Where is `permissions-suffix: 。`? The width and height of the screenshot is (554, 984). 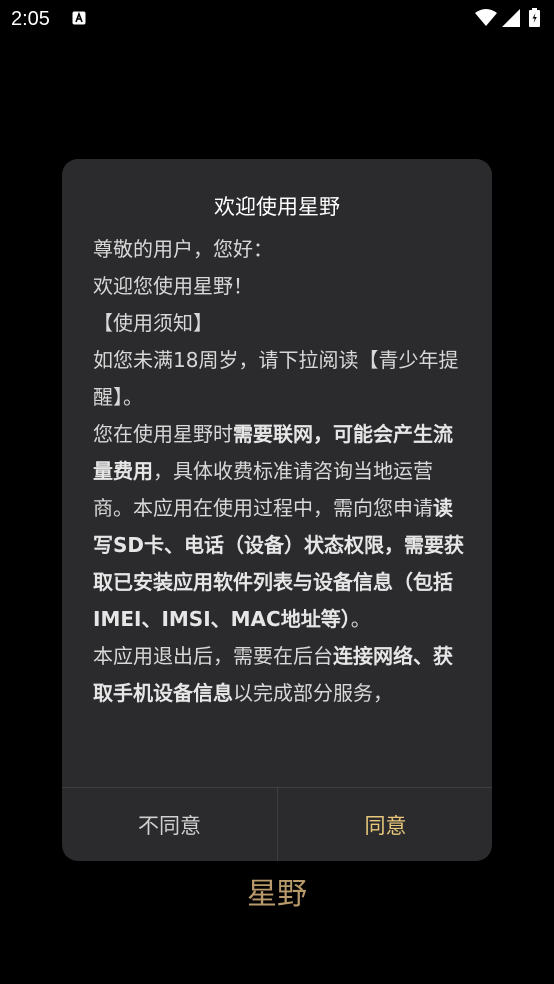 permissions-suffix: 。 is located at coordinates (360, 619).